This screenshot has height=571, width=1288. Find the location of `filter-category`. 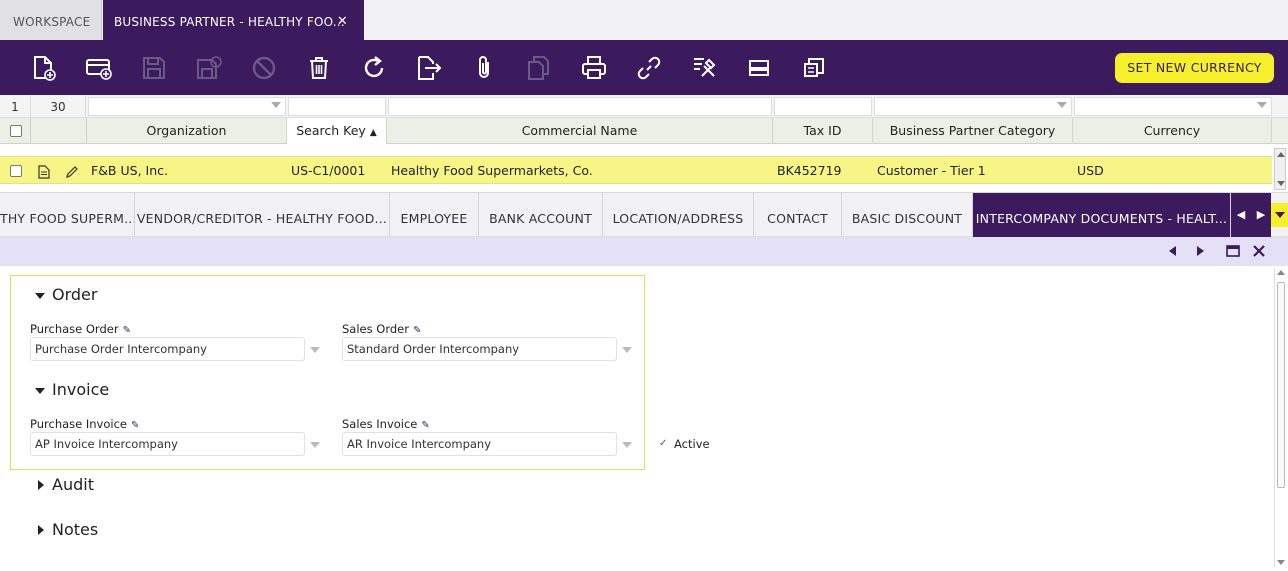

filter-category is located at coordinates (973, 106).